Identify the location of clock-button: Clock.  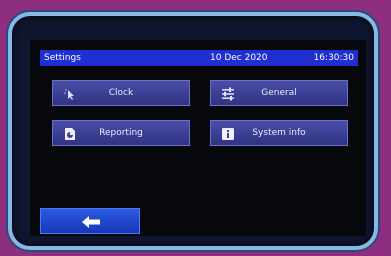
(121, 93).